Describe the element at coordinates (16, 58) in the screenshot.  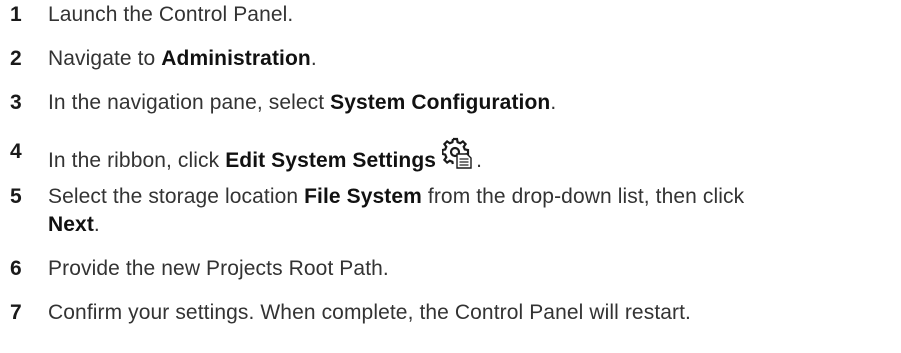
I see `step-number: 2` at that location.